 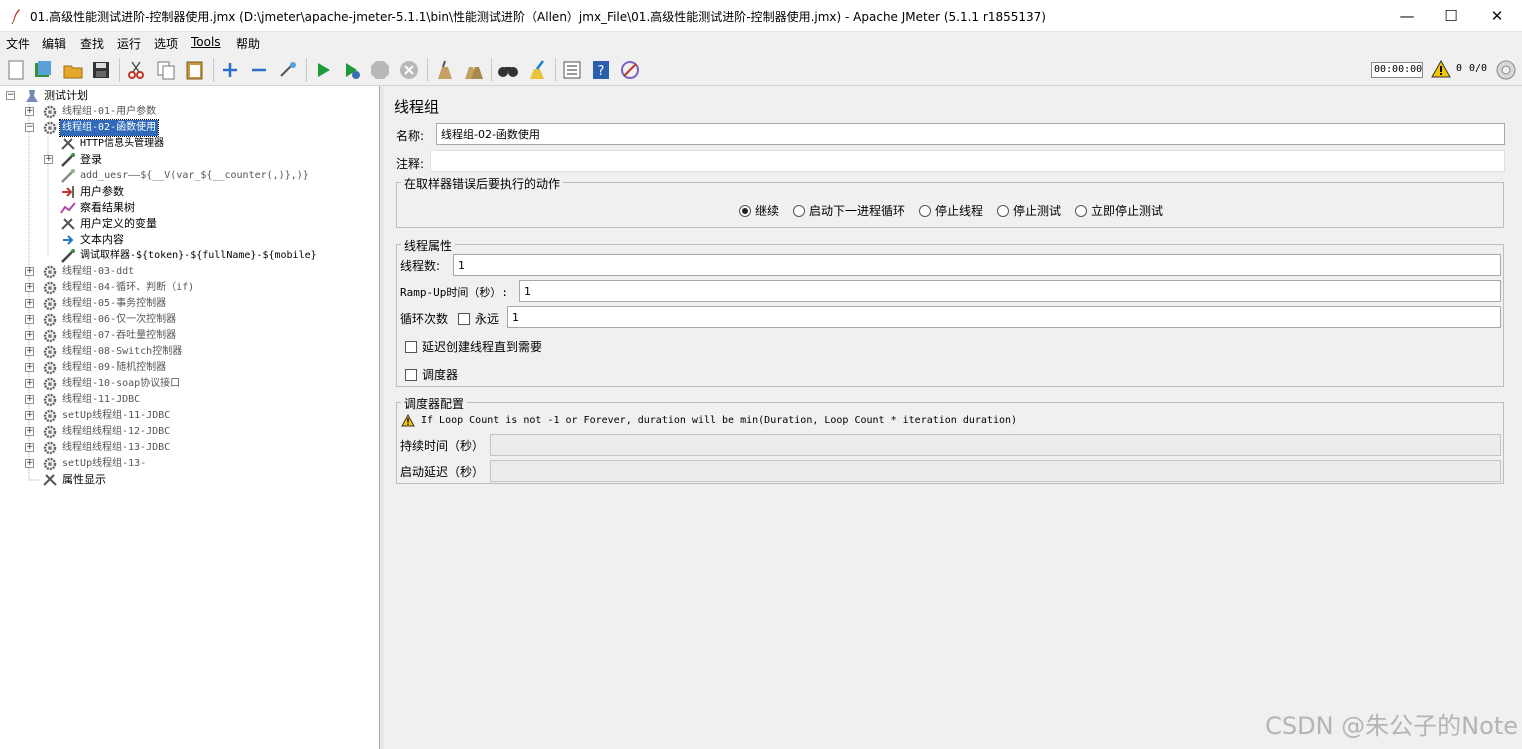 I want to click on save-icon, so click(x=101, y=70).